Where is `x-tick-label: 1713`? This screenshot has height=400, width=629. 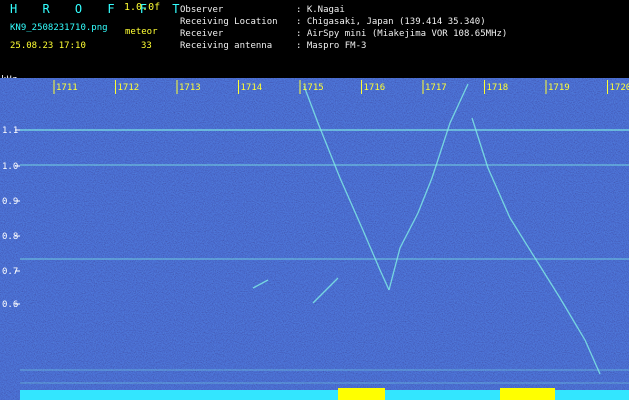 x-tick-label: 1713 is located at coordinates (190, 88).